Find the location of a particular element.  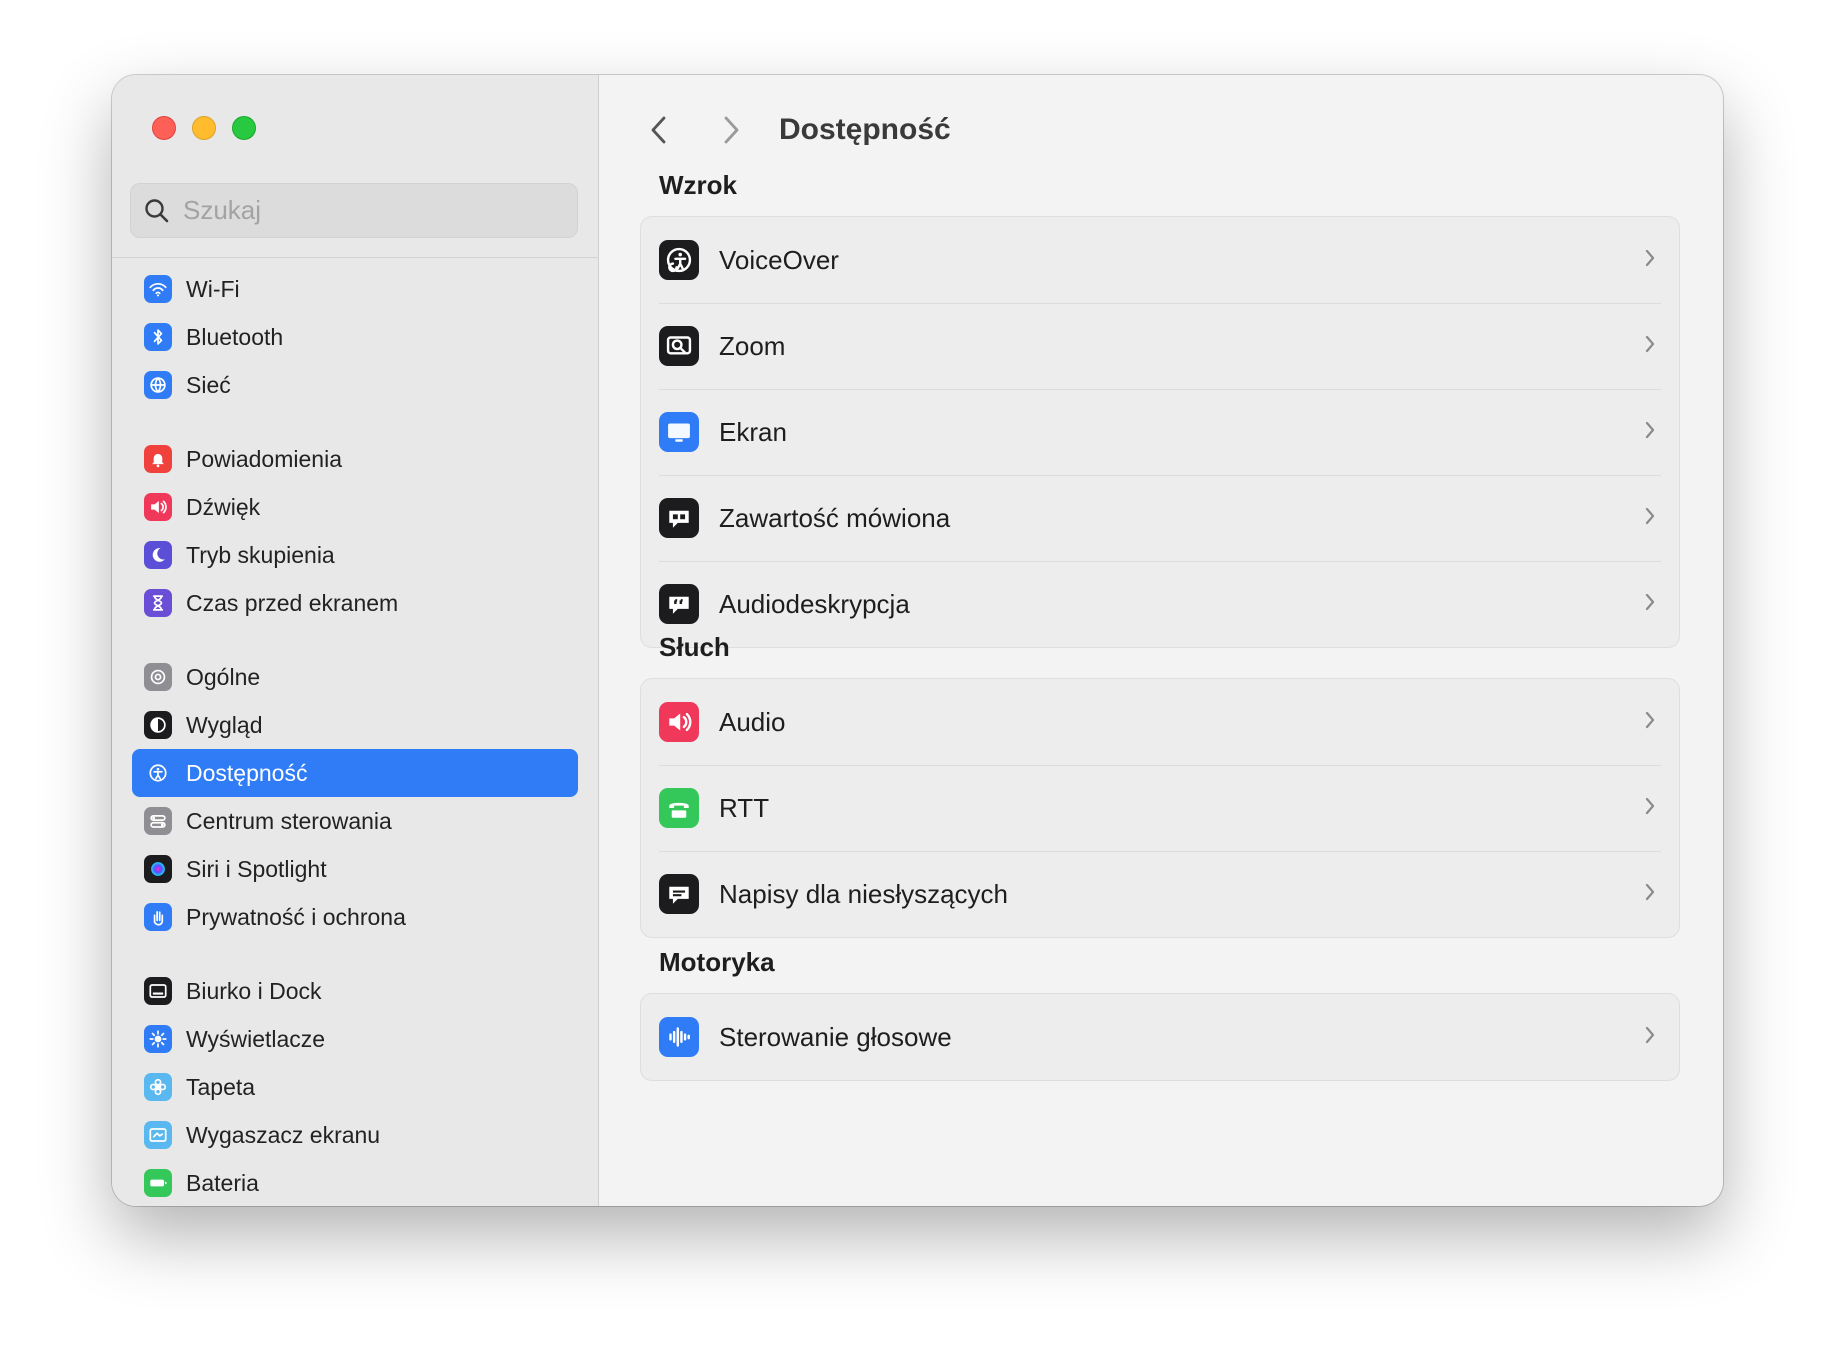

hourglass-icon is located at coordinates (158, 603).